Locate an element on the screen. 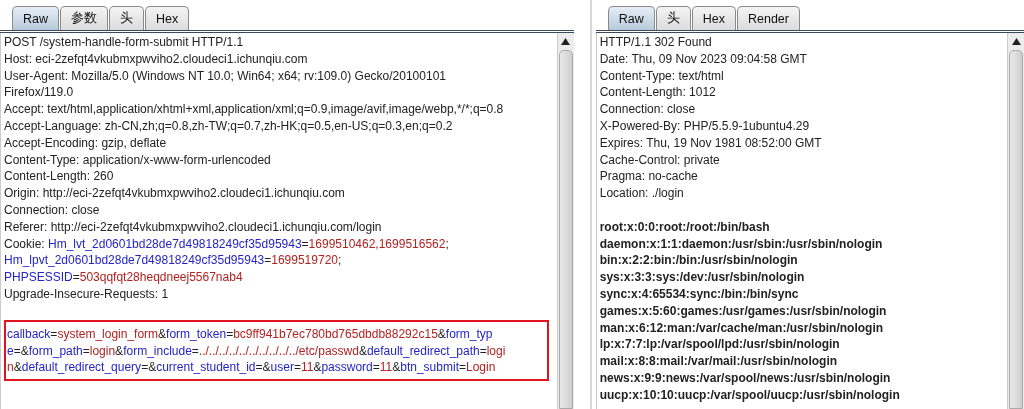 Image resolution: width=1024 pixels, height=409 pixels. request-line: Origin: http://eci-2zefqt4vkubmxpwviho2.cloudeci1.ichunqiu.com is located at coordinates (175, 193).